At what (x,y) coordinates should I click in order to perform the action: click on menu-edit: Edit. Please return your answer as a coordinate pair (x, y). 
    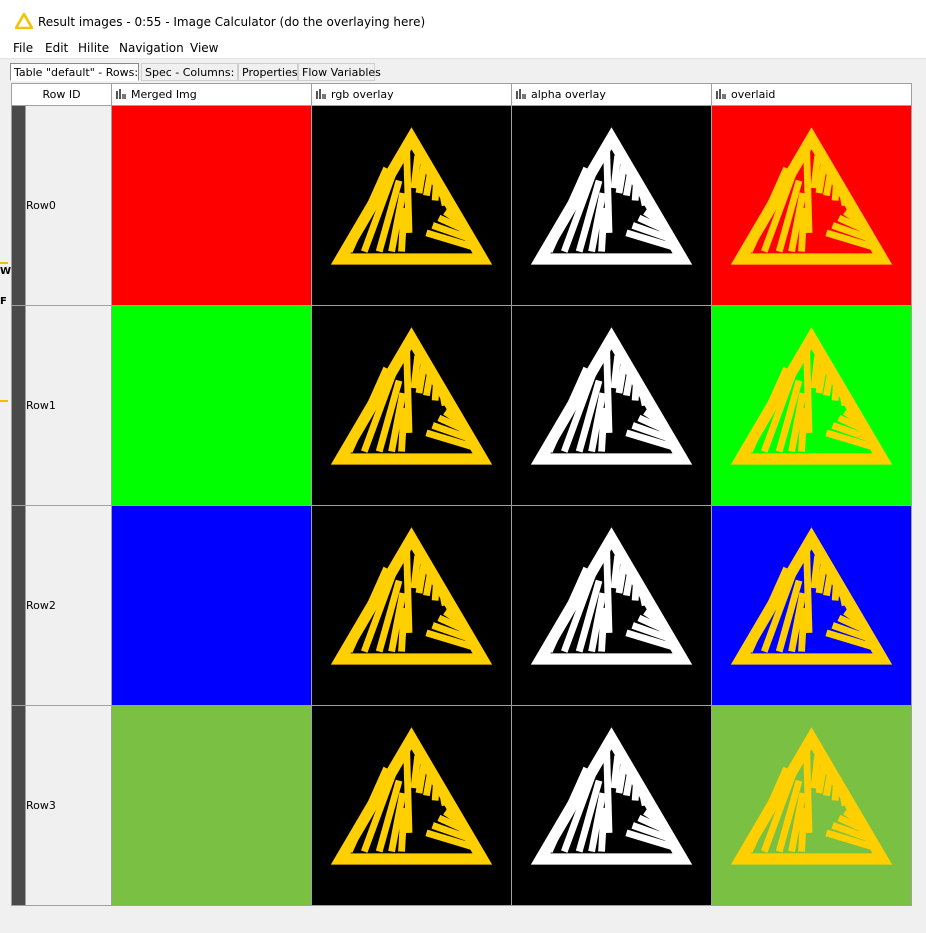
    Looking at the image, I should click on (56, 48).